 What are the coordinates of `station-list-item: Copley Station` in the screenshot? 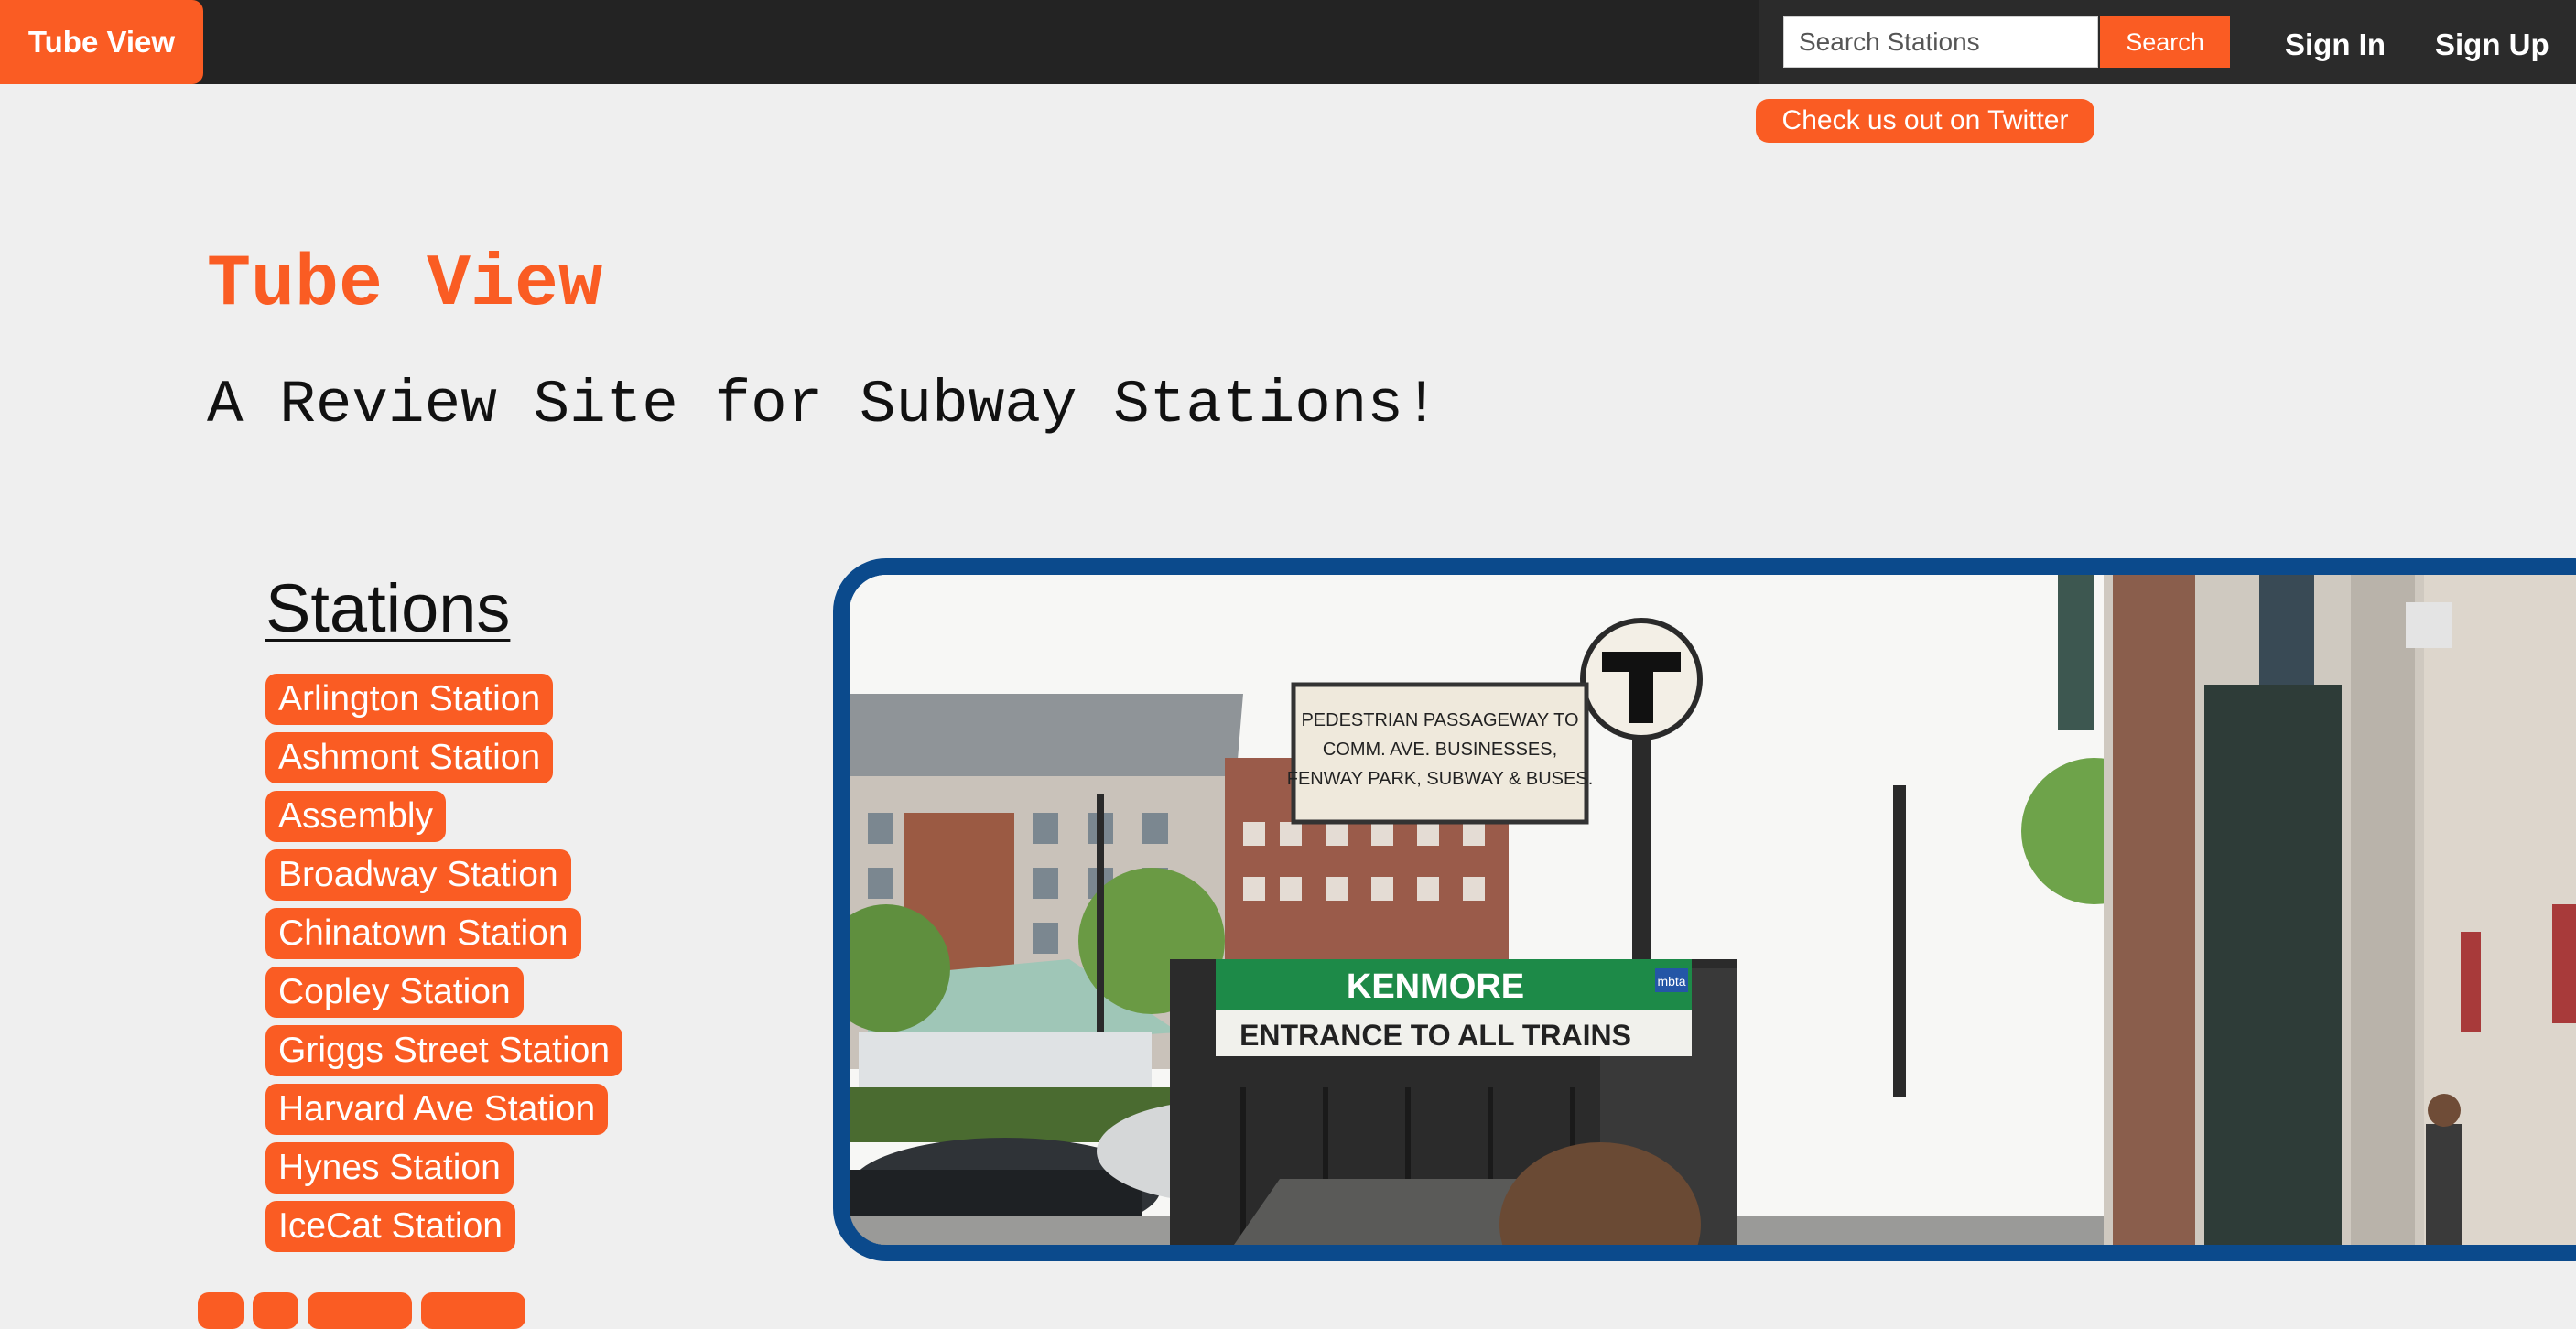 It's located at (444, 992).